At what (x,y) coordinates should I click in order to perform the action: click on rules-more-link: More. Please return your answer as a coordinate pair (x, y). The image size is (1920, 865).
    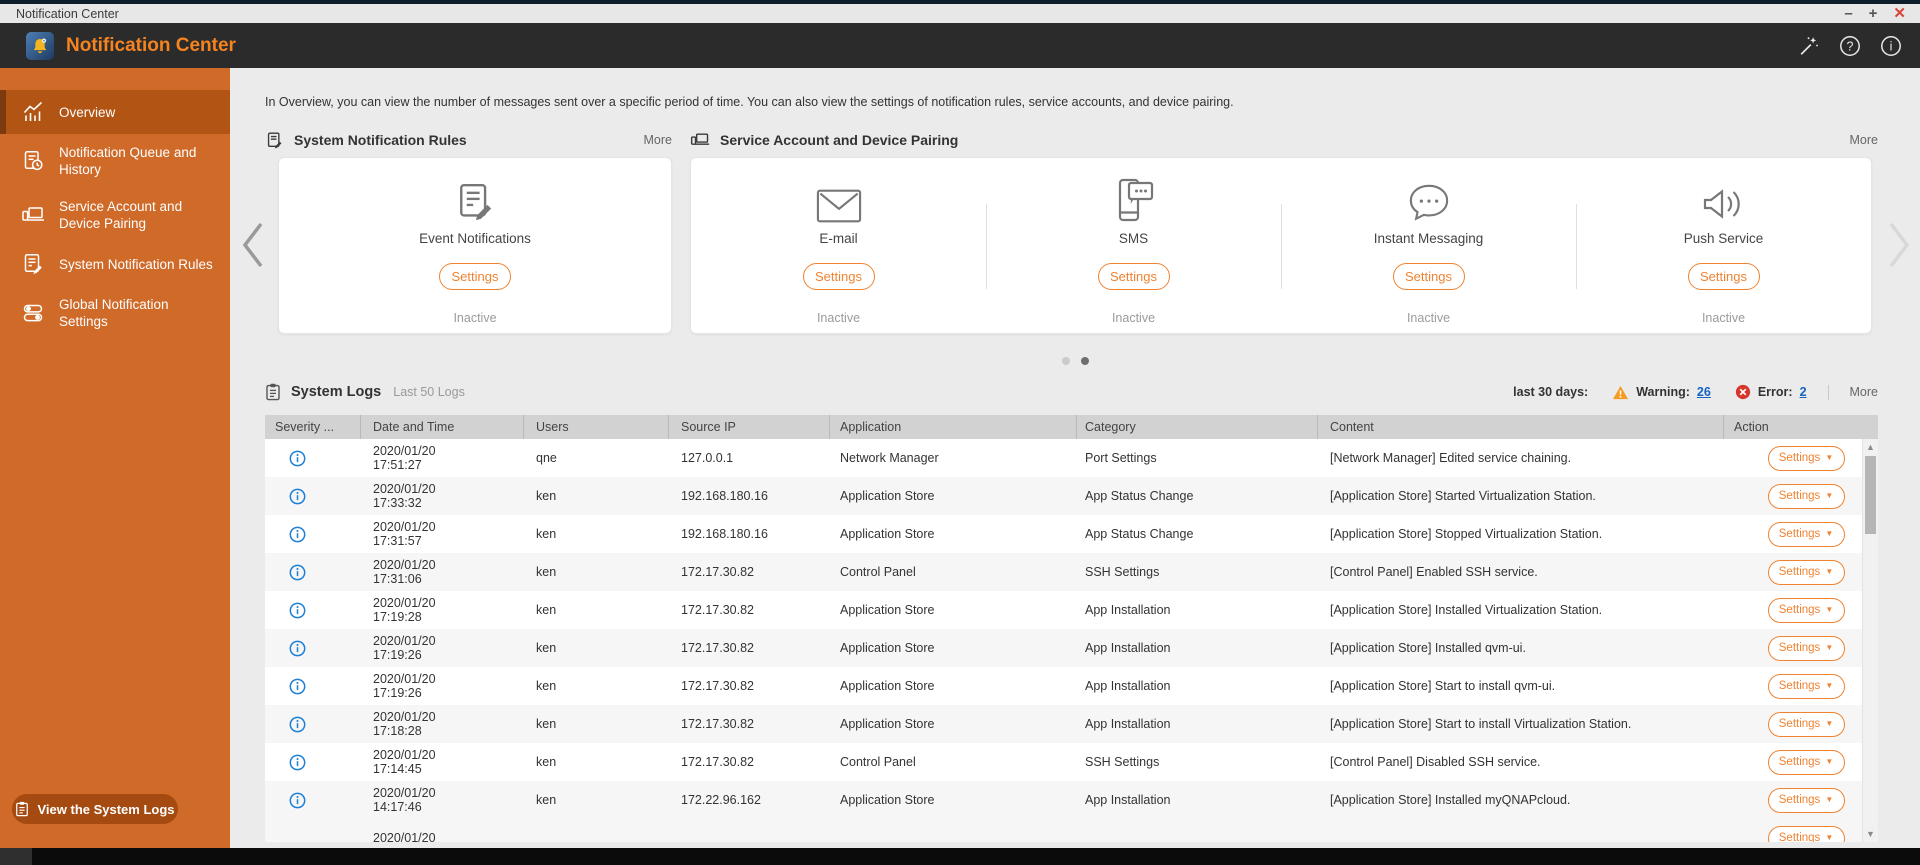
    Looking at the image, I should click on (658, 140).